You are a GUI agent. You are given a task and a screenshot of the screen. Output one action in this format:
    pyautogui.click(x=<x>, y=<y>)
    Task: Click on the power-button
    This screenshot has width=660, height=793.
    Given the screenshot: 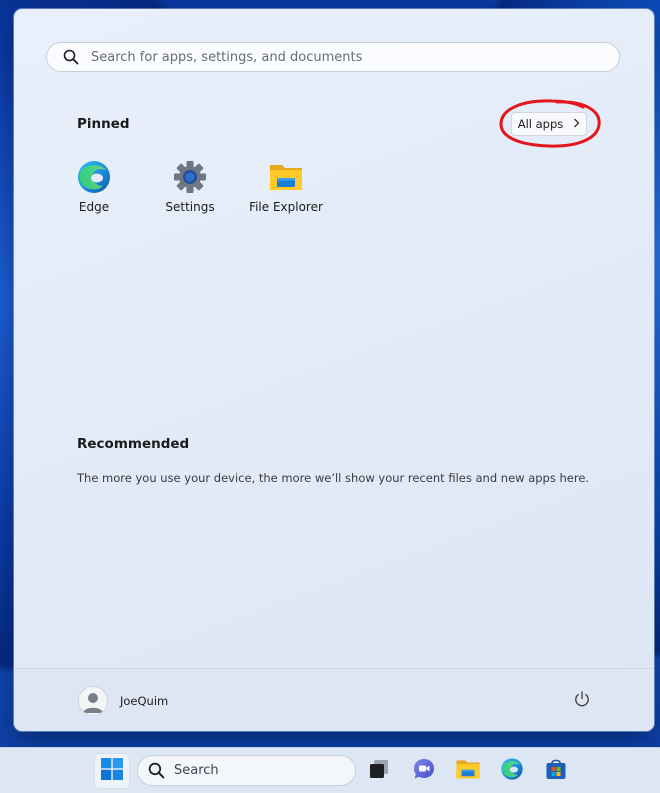 What is the action you would take?
    pyautogui.click(x=582, y=701)
    